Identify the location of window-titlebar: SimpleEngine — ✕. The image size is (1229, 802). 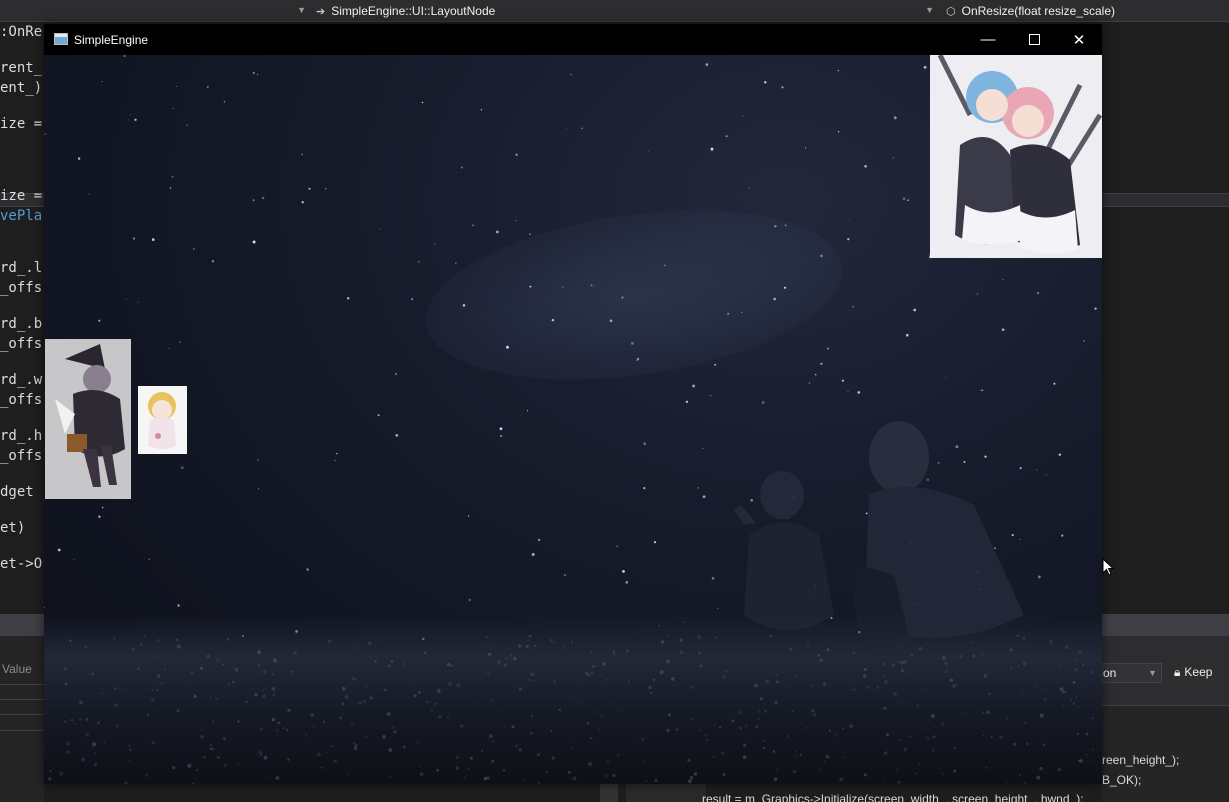
(573, 39).